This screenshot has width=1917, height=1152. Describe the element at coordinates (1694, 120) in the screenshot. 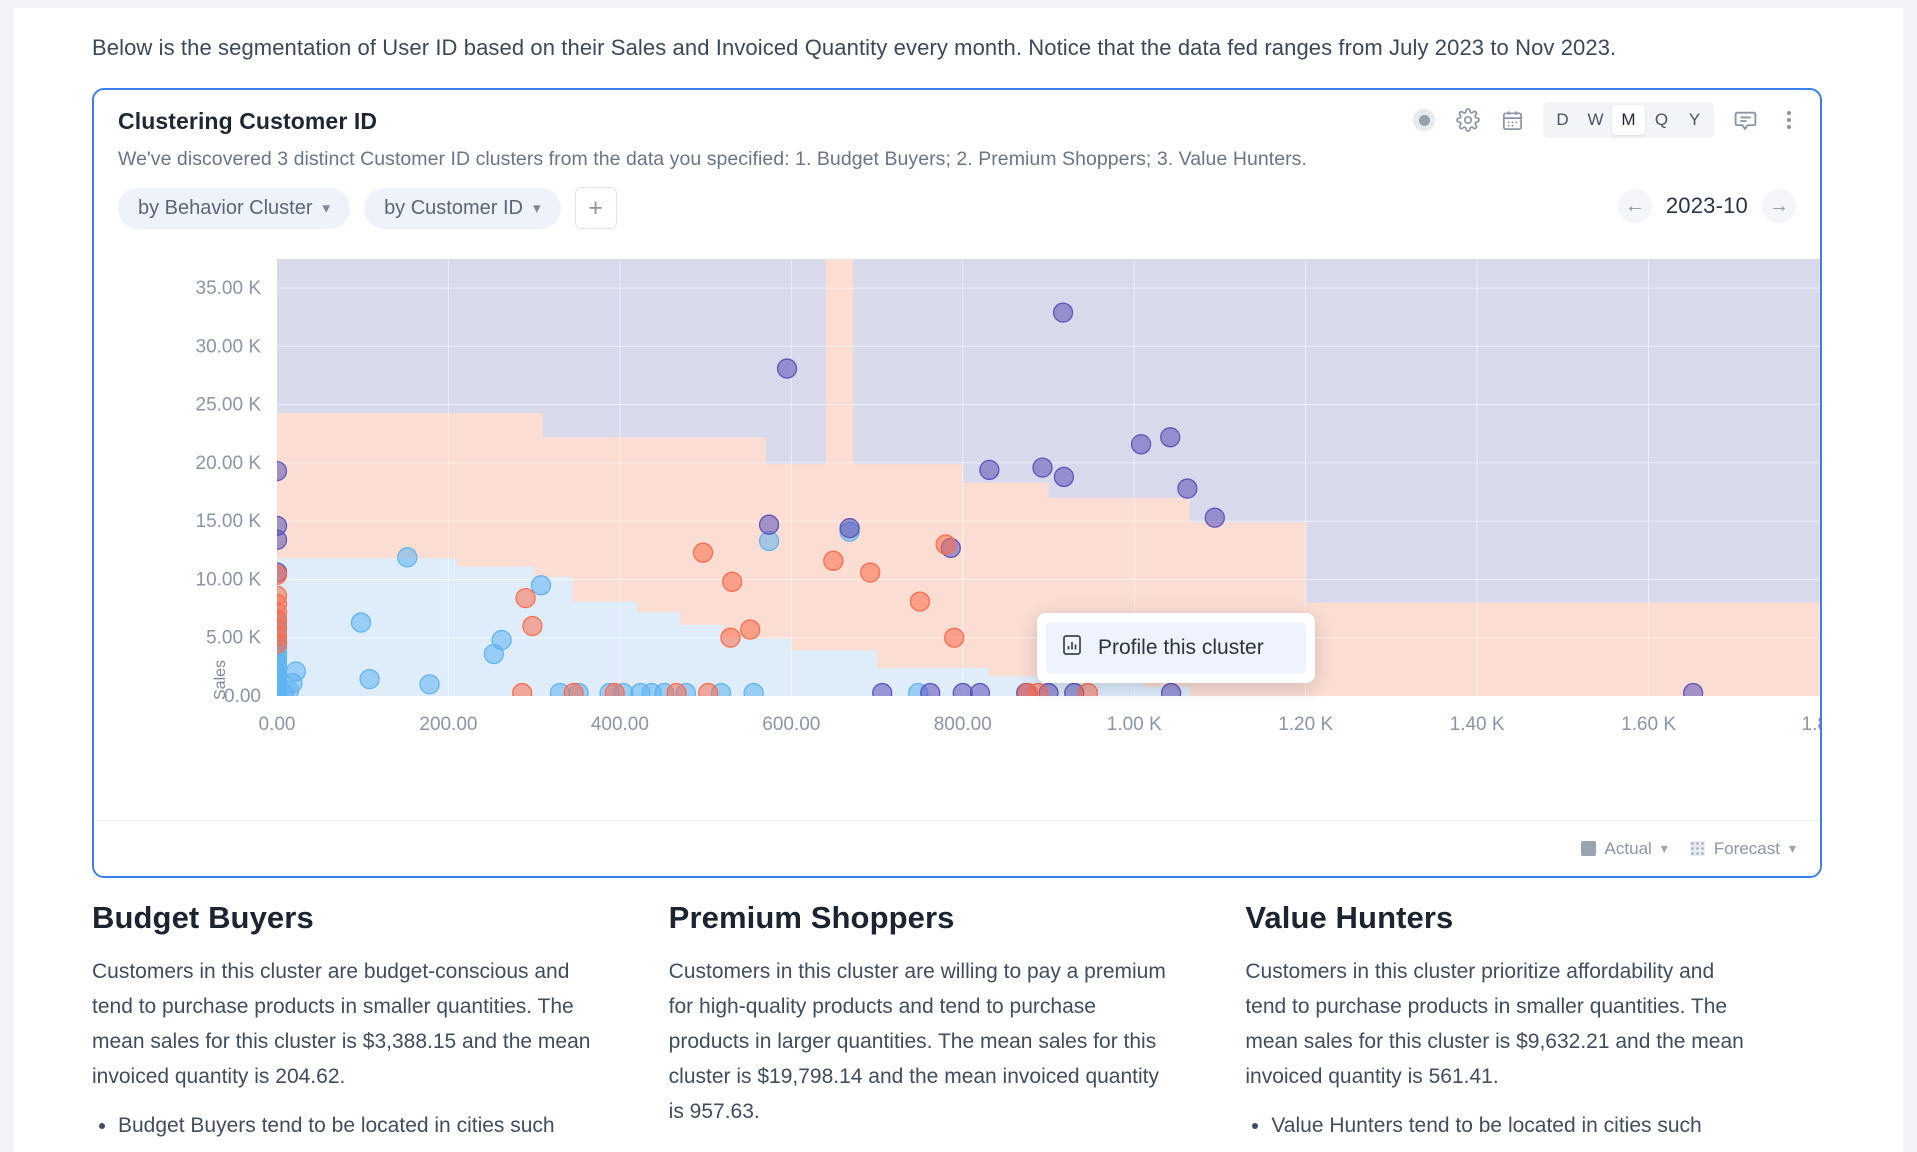

I see `period-button-y: Y` at that location.